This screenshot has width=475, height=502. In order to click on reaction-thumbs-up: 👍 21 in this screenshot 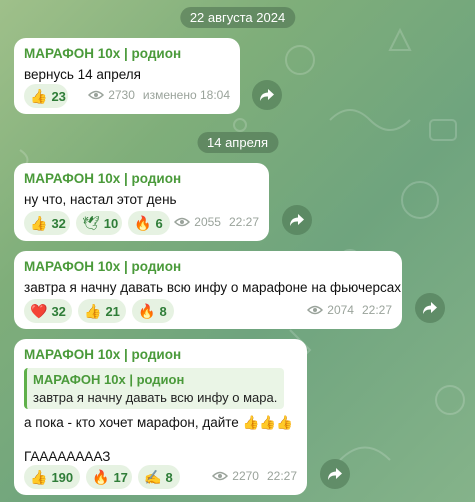, I will do `click(102, 311)`.